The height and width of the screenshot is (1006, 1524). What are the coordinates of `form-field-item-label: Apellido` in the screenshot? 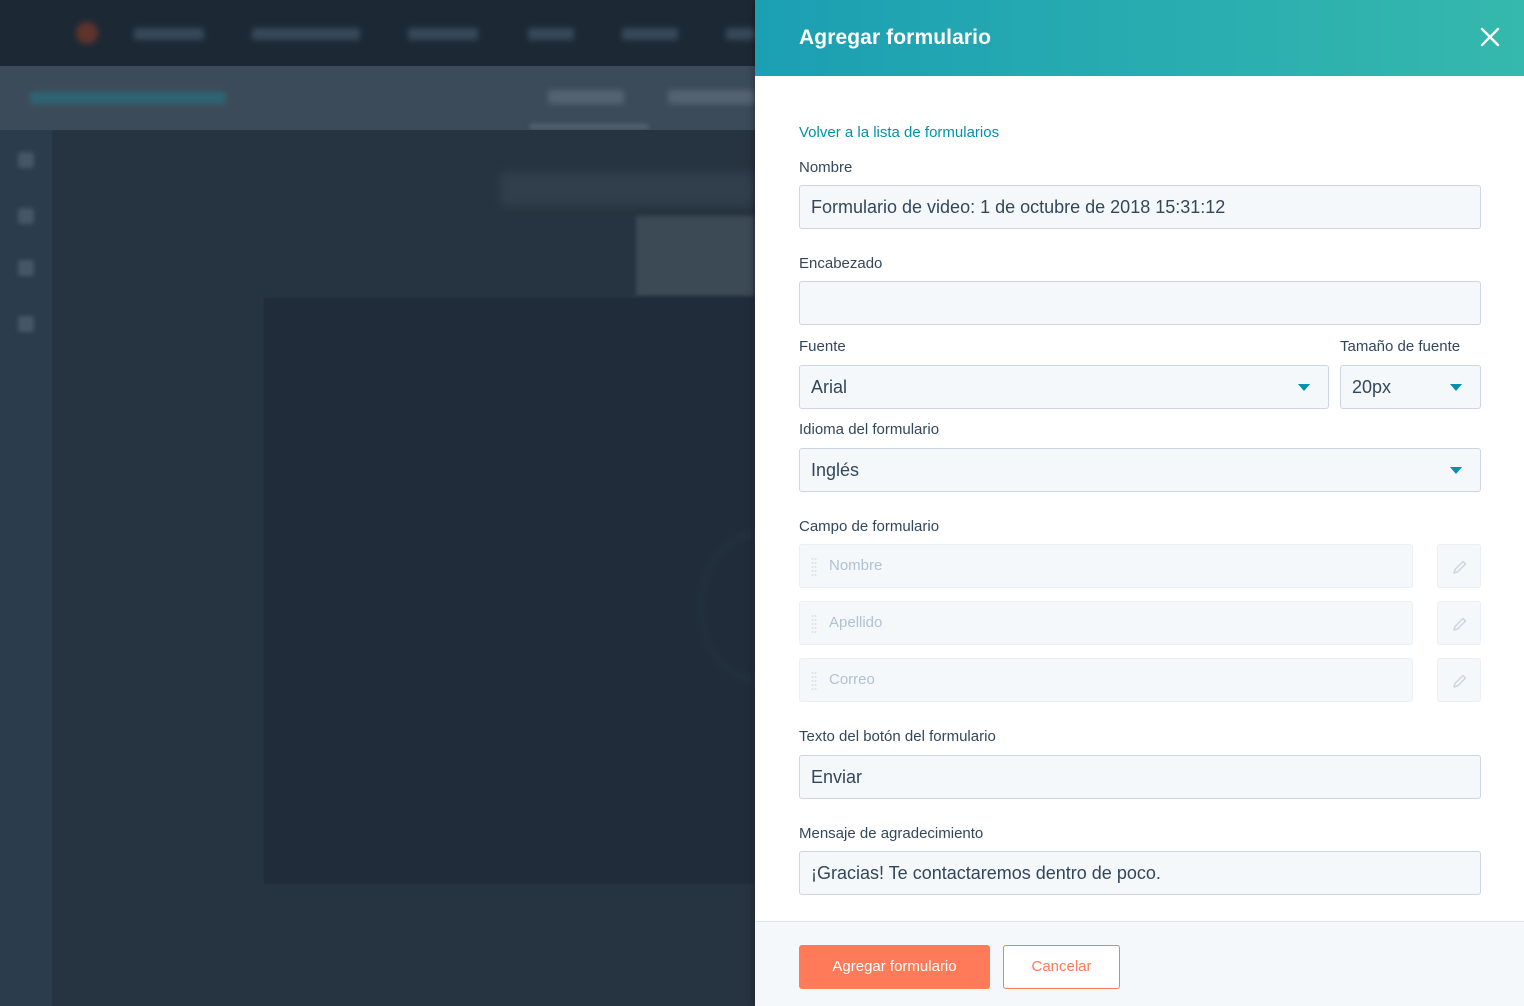 It's located at (856, 622).